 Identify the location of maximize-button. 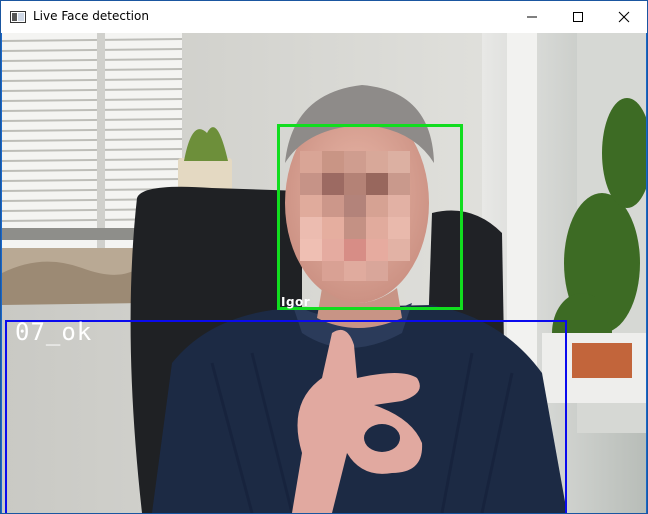
(578, 17).